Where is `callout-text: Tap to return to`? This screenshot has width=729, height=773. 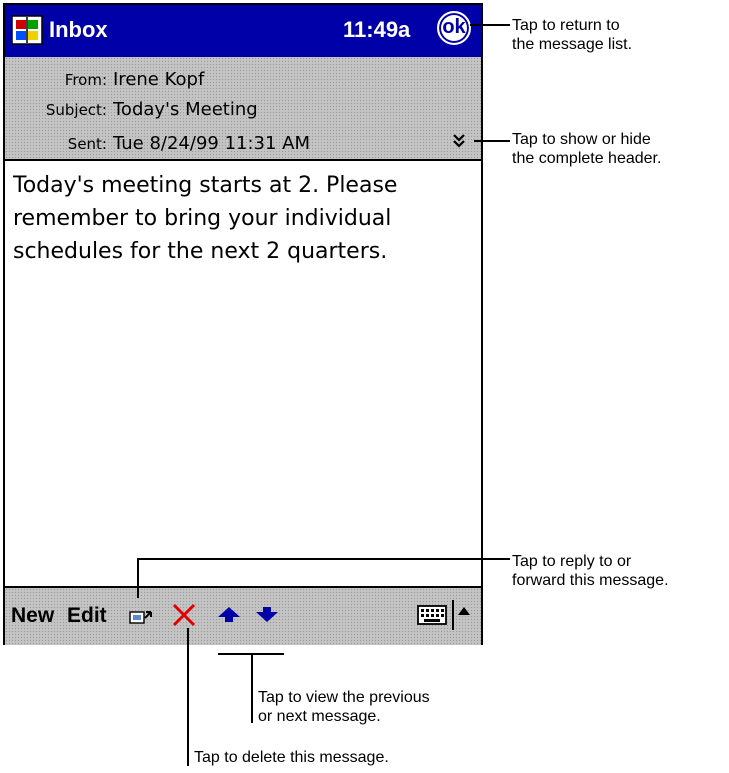 callout-text: Tap to return to is located at coordinates (566, 25).